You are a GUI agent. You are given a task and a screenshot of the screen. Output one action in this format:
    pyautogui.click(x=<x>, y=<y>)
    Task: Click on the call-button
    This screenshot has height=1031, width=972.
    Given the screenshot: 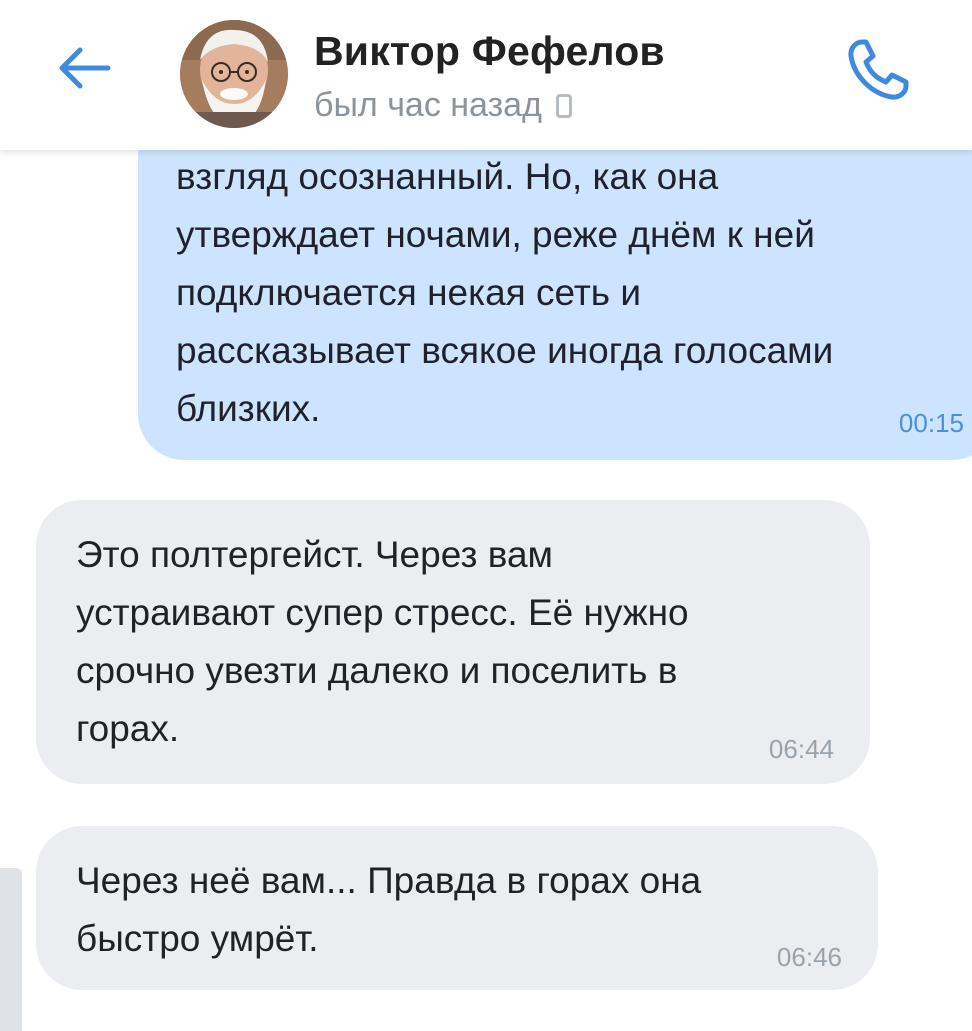 What is the action you would take?
    pyautogui.click(x=878, y=70)
    